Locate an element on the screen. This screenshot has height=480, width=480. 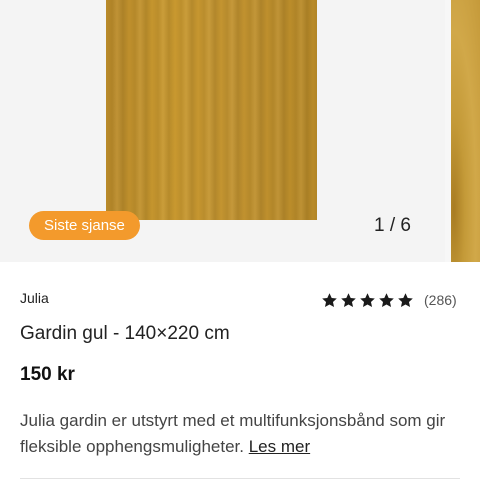
image-counter: 1 / 6 is located at coordinates (392, 225).